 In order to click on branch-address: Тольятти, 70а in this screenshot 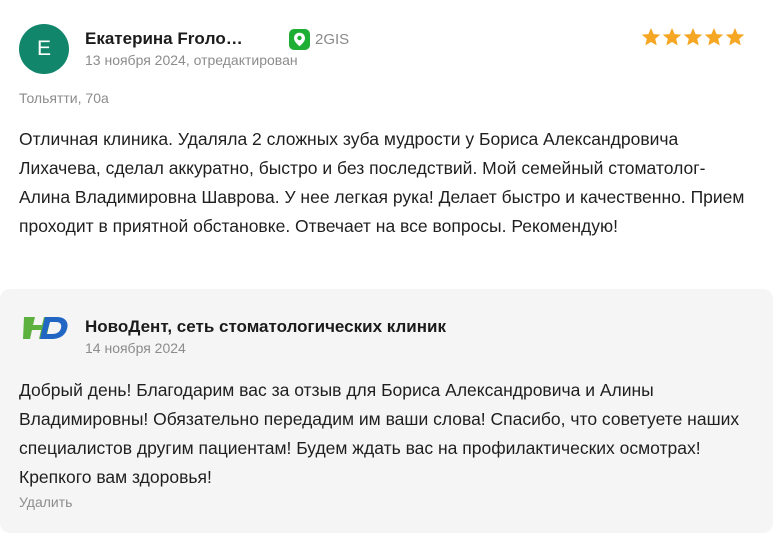, I will do `click(64, 98)`.